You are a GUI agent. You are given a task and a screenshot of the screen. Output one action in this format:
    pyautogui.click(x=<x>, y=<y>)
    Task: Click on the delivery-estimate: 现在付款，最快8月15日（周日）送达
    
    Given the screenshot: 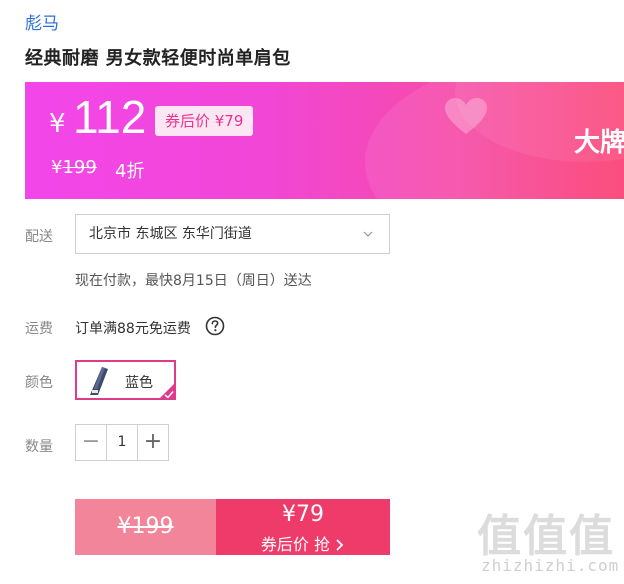 What is the action you would take?
    pyautogui.click(x=193, y=281)
    